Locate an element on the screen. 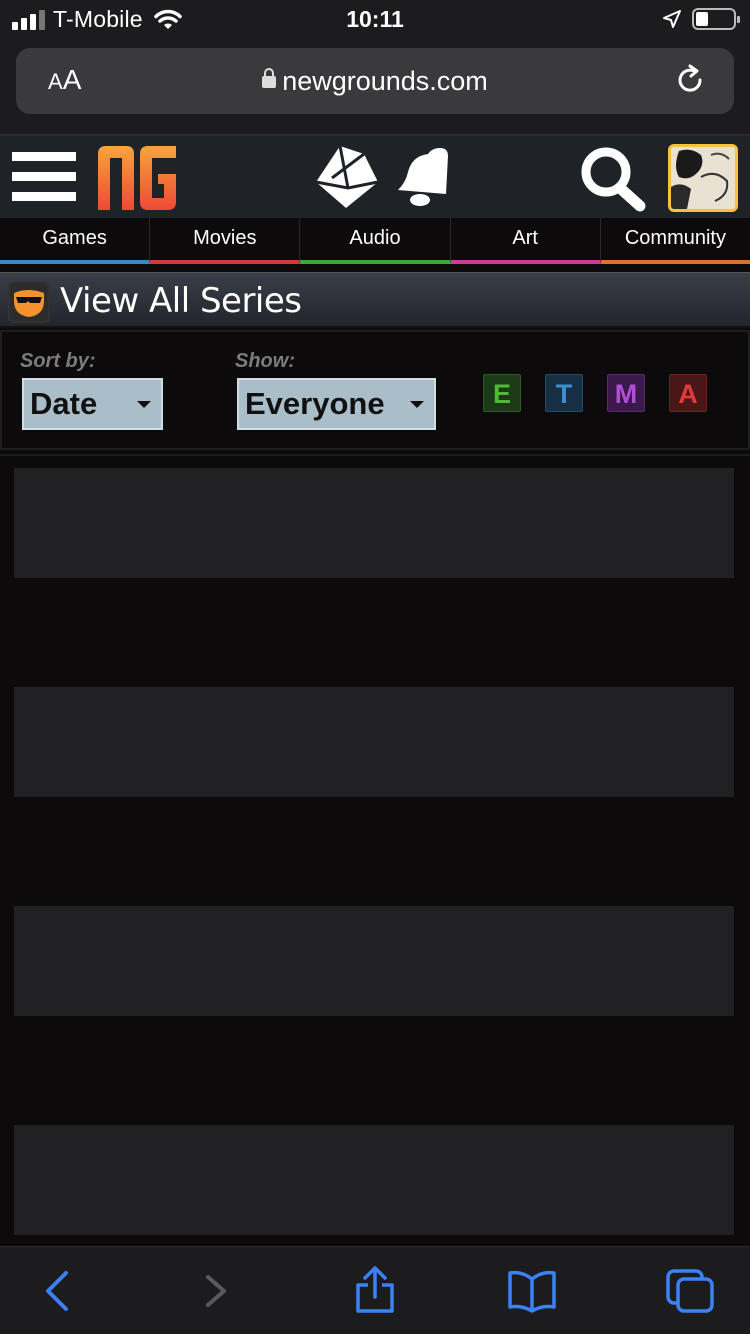 The width and height of the screenshot is (750, 1334). rating-a-toggle: A is located at coordinates (688, 393).